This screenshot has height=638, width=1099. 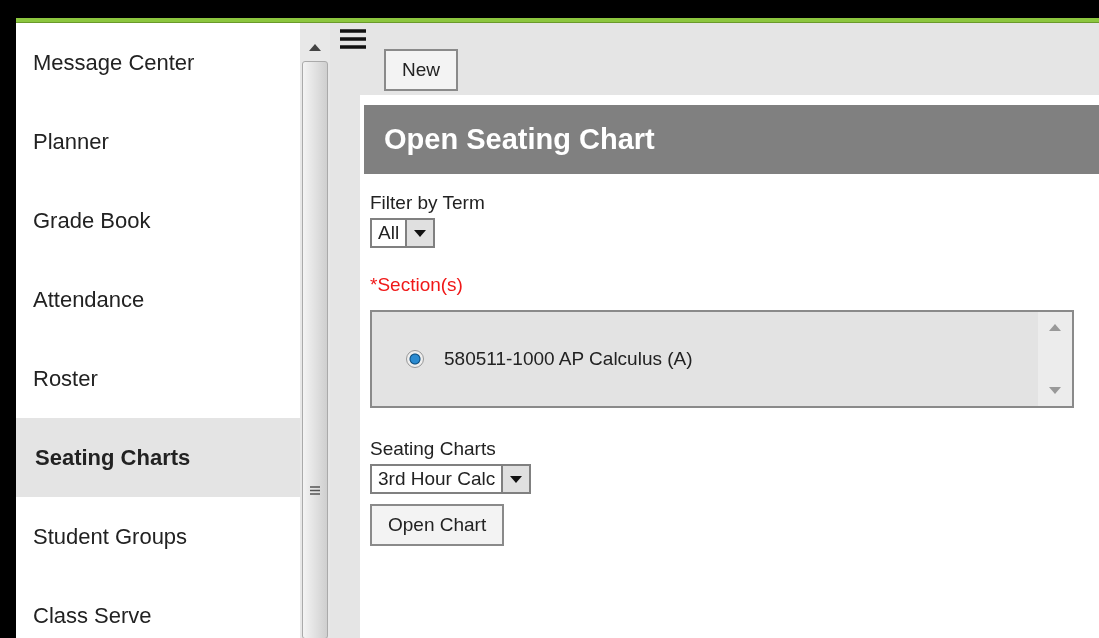 I want to click on seating-chart-dropdown: 3rd Hour Calc, so click(x=451, y=479).